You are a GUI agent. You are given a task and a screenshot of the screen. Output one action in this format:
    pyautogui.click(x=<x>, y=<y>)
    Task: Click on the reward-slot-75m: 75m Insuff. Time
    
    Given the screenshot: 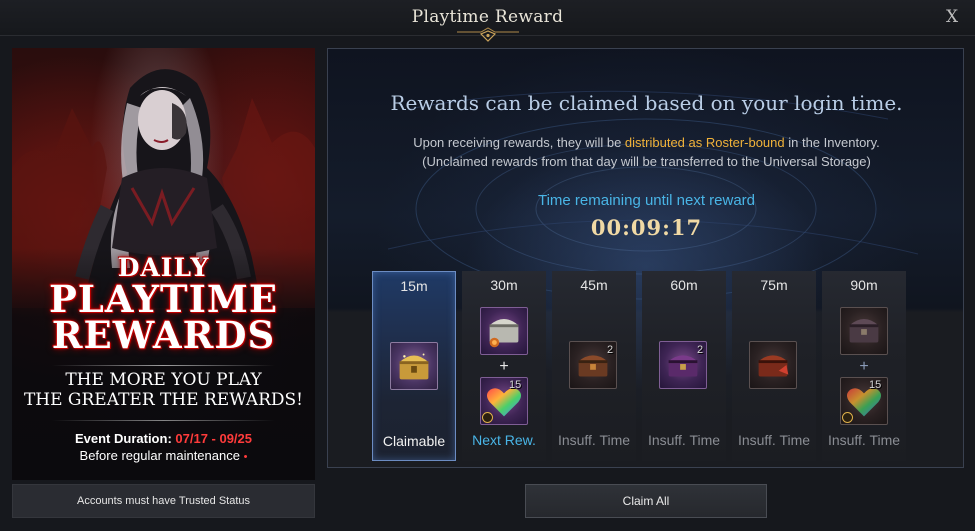 What is the action you would take?
    pyautogui.click(x=774, y=366)
    